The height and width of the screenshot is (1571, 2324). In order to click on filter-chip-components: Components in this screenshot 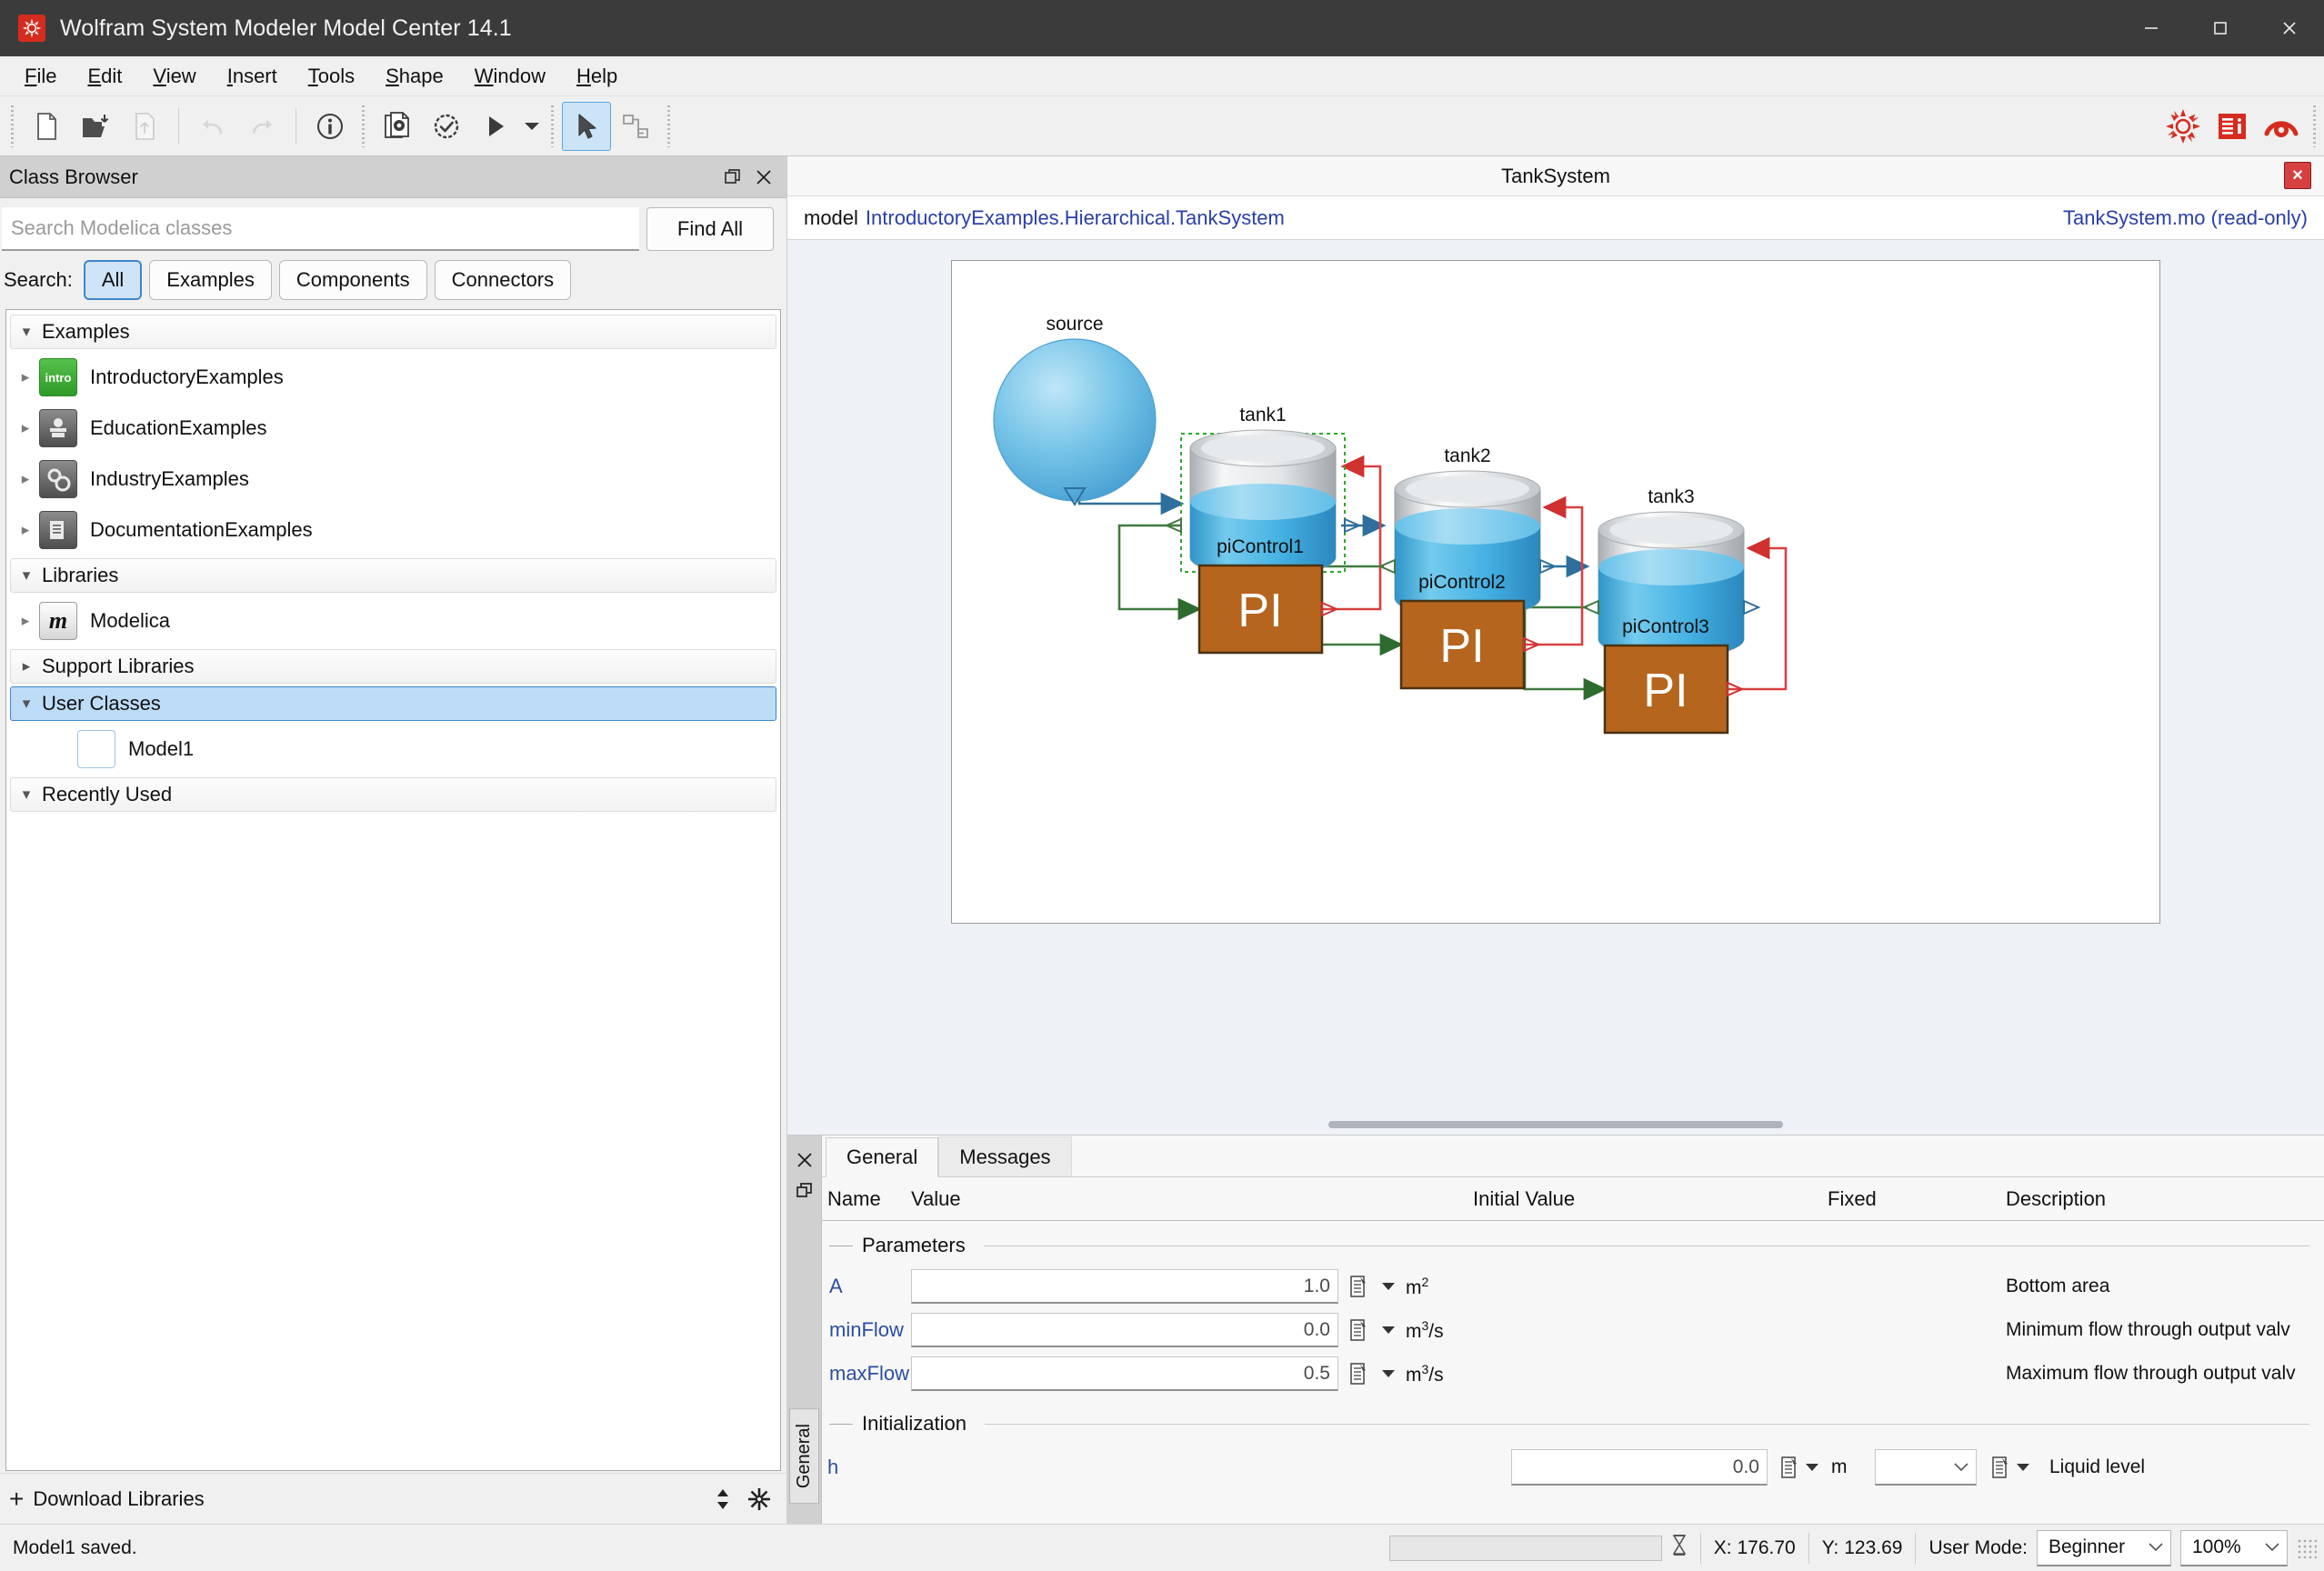, I will do `click(352, 280)`.